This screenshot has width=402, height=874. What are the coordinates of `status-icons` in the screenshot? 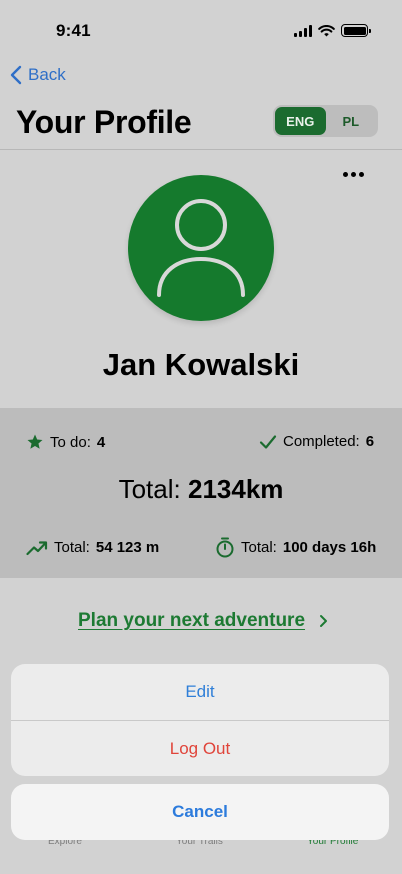 It's located at (332, 30).